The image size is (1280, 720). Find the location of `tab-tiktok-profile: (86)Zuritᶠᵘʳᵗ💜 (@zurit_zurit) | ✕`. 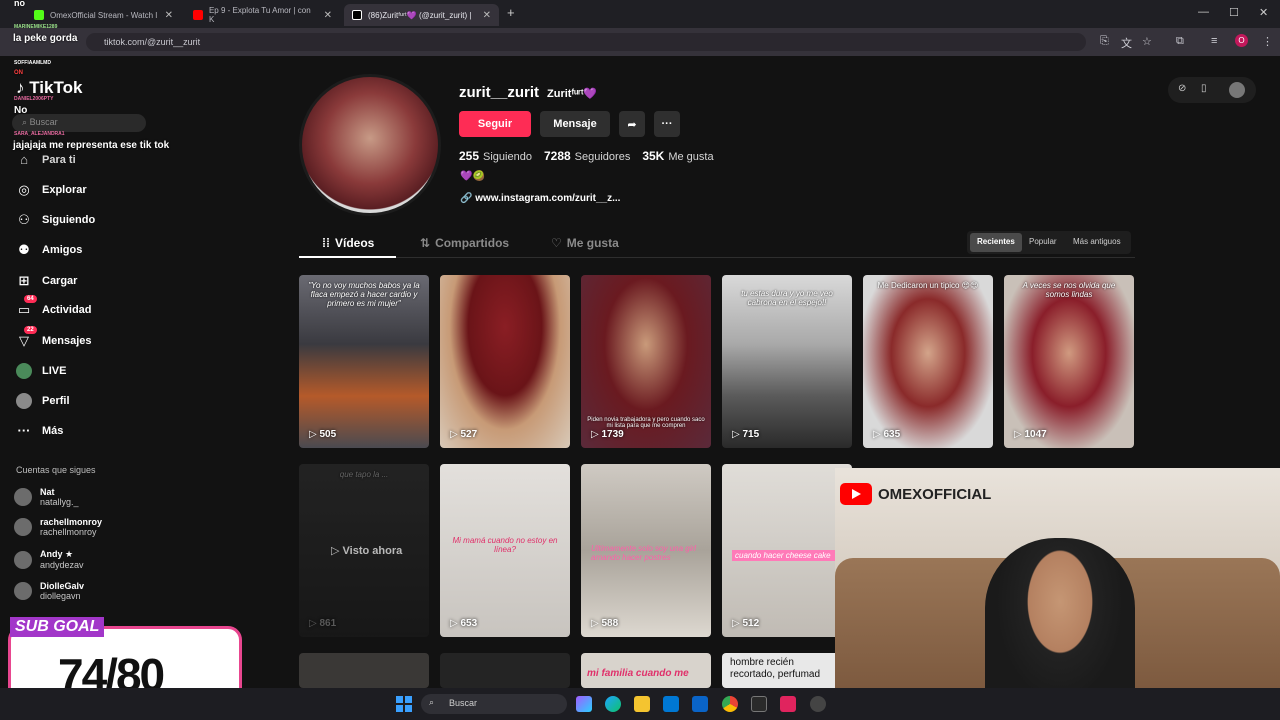

tab-tiktok-profile: (86)Zuritᶠᵘʳᵗ💜 (@zurit_zurit) | ✕ is located at coordinates (421, 15).